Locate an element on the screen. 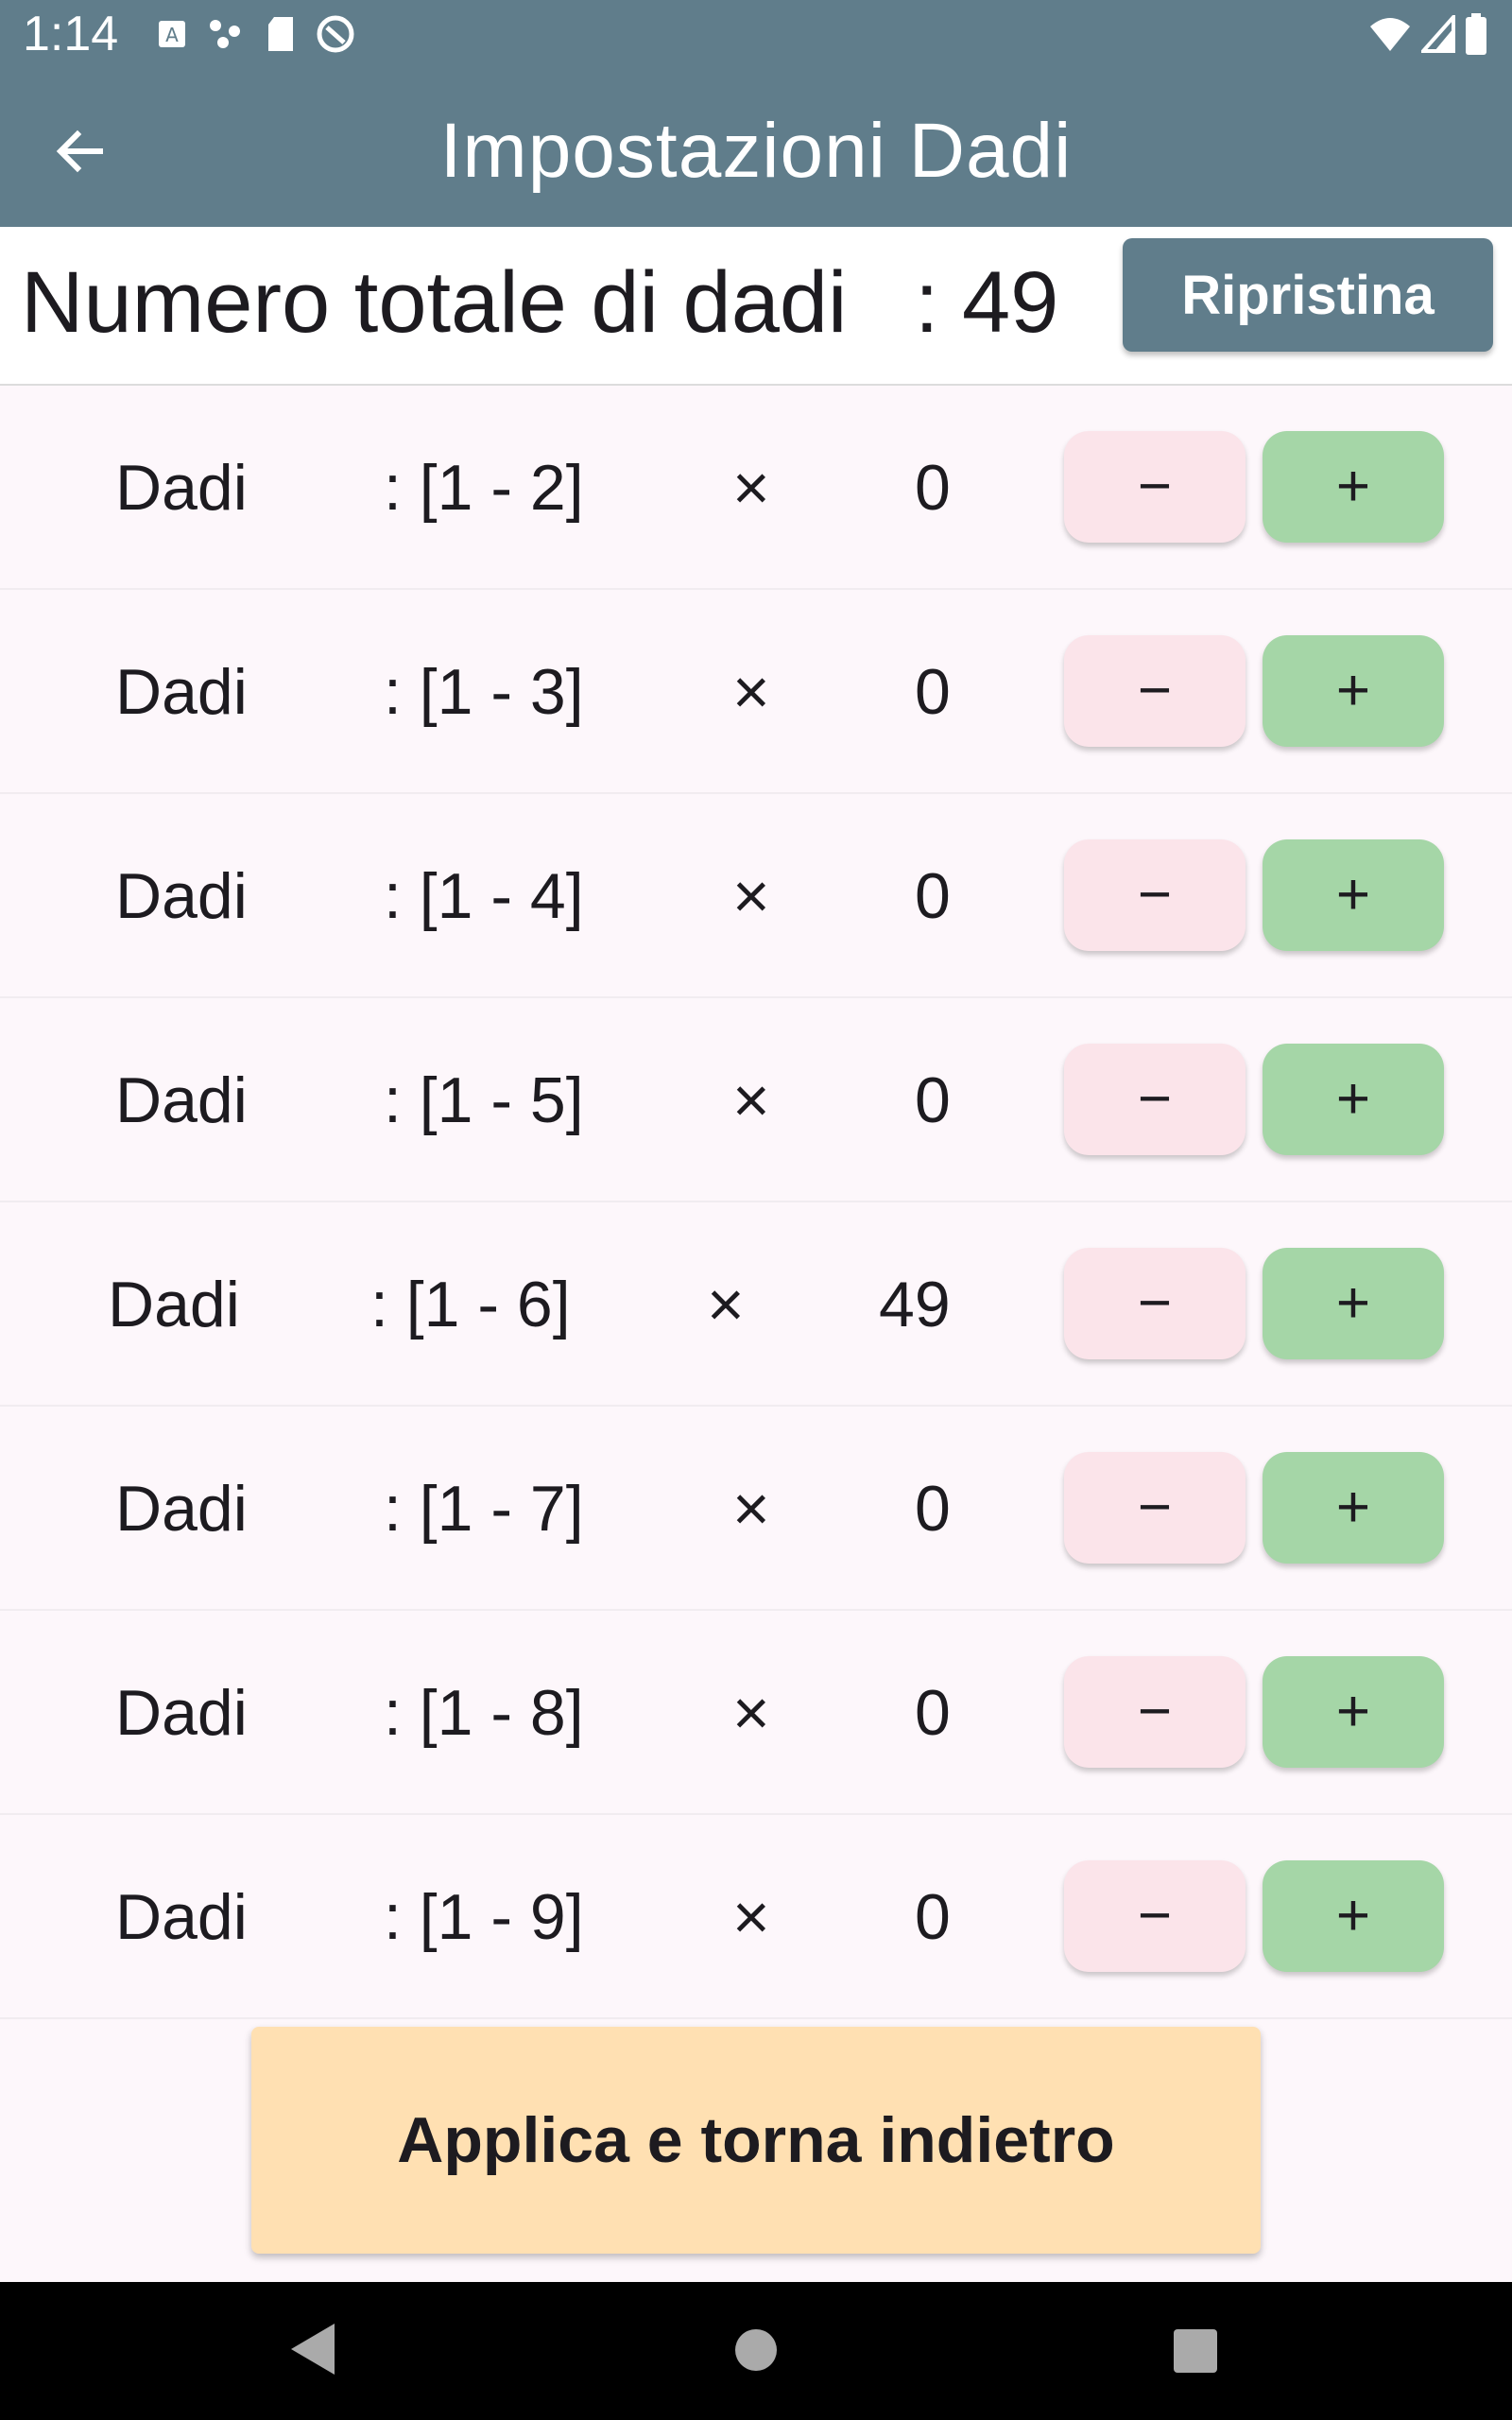  a-notification-icon: A is located at coordinates (172, 34).